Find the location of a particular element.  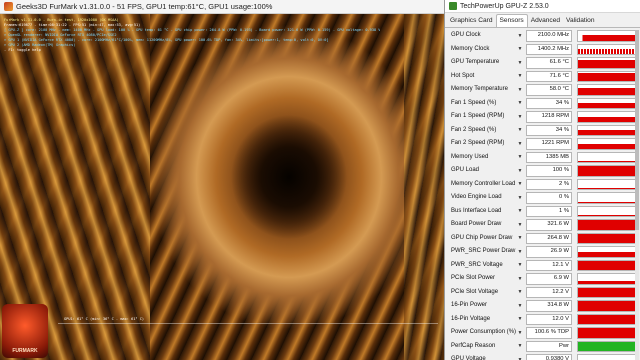

sensor-label: PWR_SRC Power Draw is located at coordinates (483, 251).